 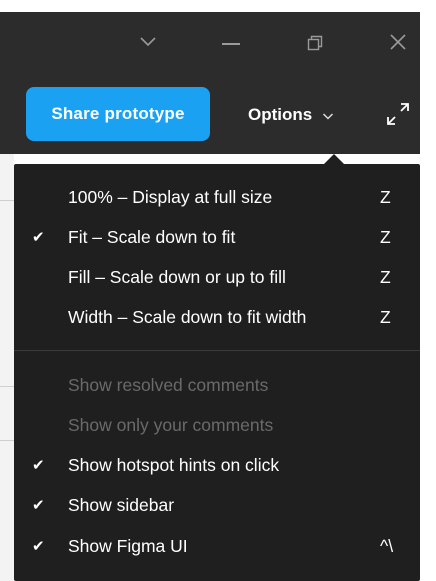 What do you see at coordinates (174, 464) in the screenshot?
I see `menu-item-label: Show hotspot hints on click` at bounding box center [174, 464].